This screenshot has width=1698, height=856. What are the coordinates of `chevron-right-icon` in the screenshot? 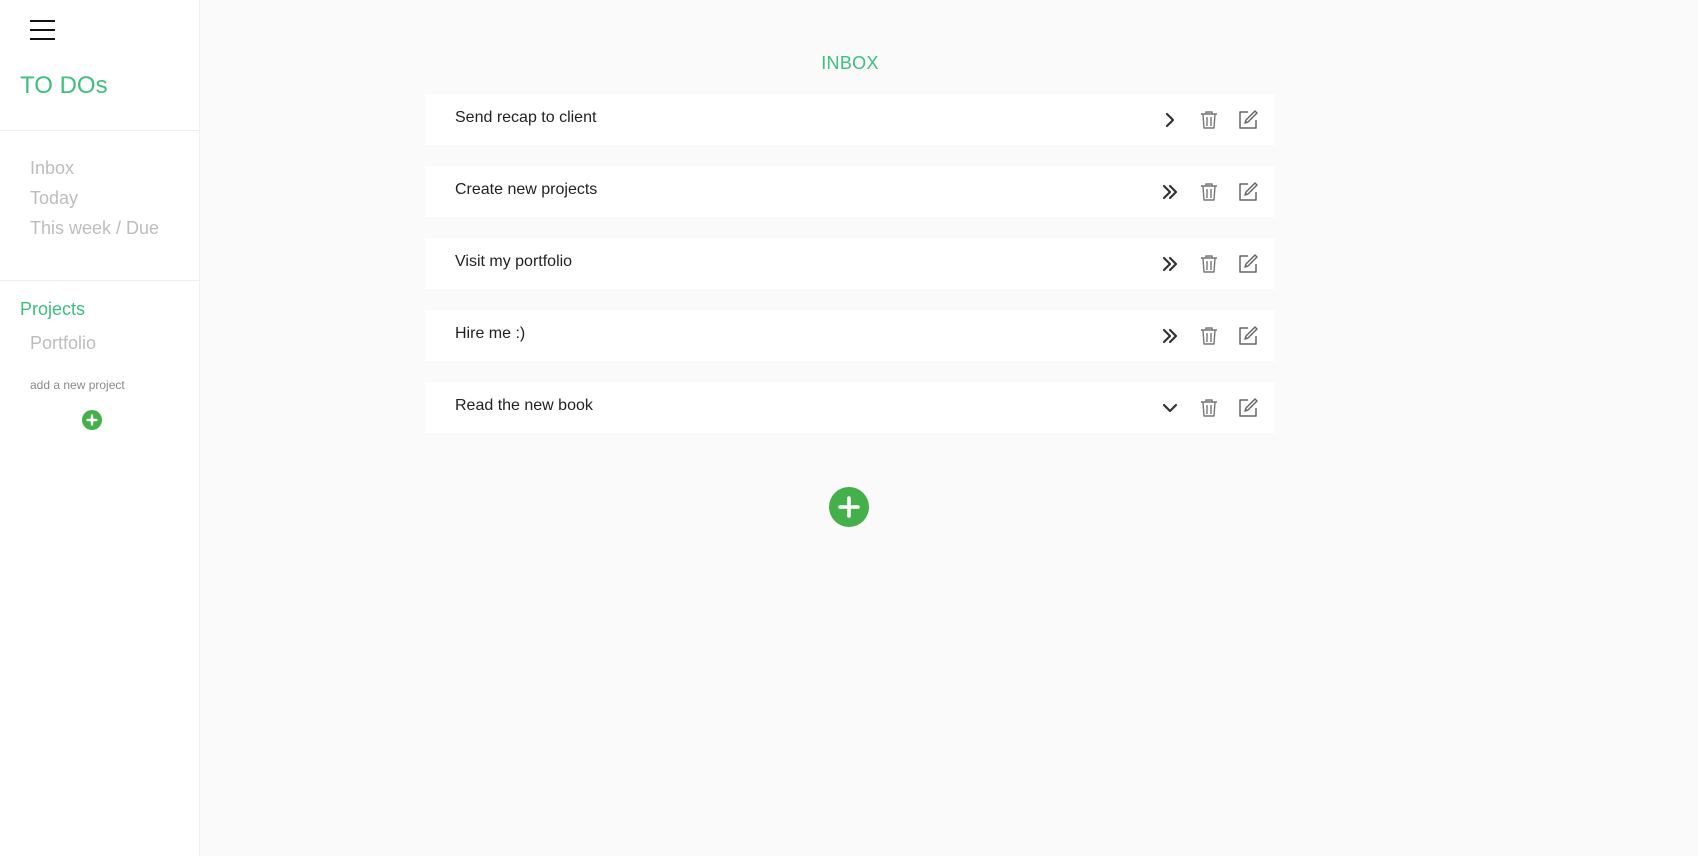 It's located at (1170, 120).